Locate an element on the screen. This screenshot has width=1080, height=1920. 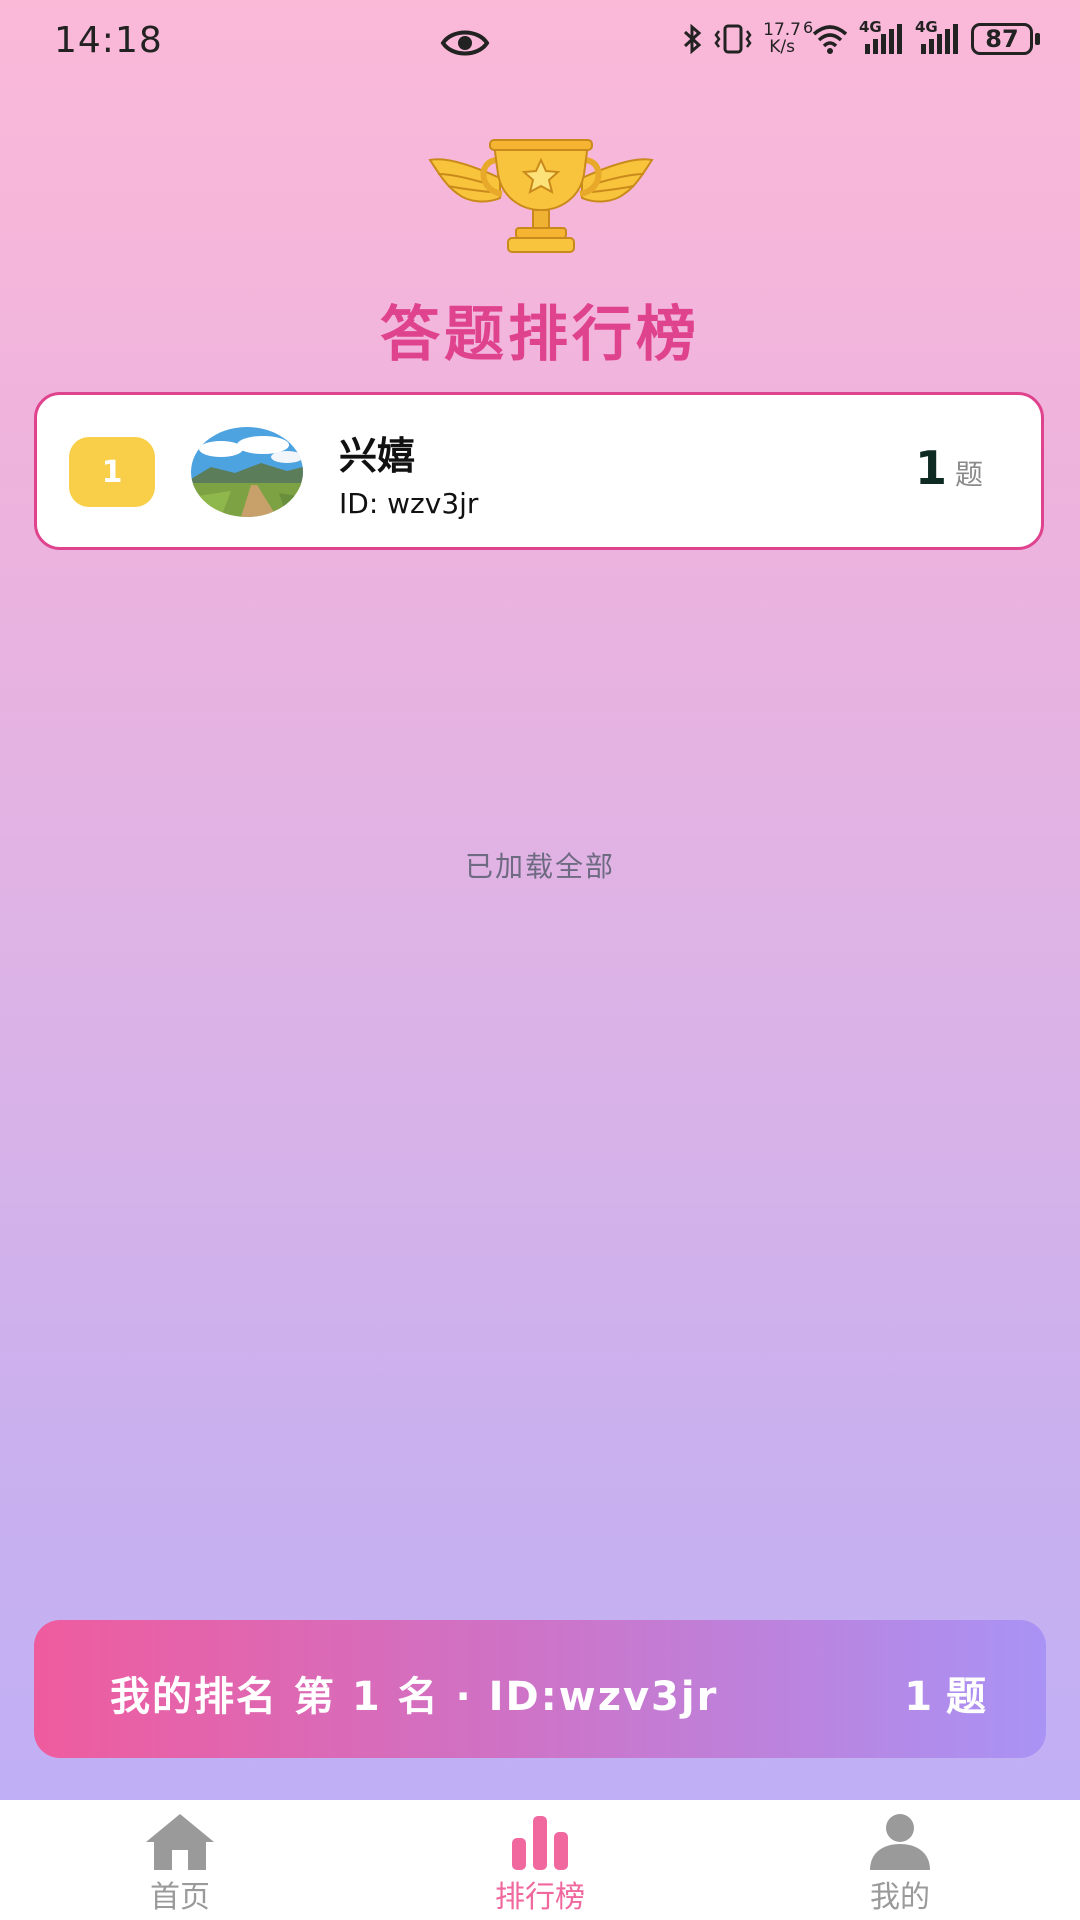
tab-home-label: 首页 is located at coordinates (180, 1897).